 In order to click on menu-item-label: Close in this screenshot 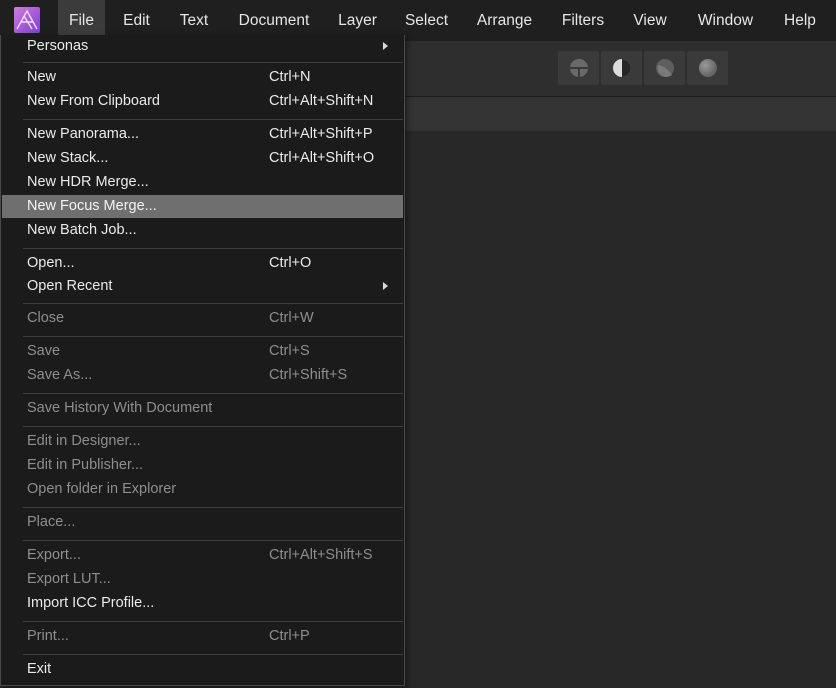, I will do `click(46, 318)`.